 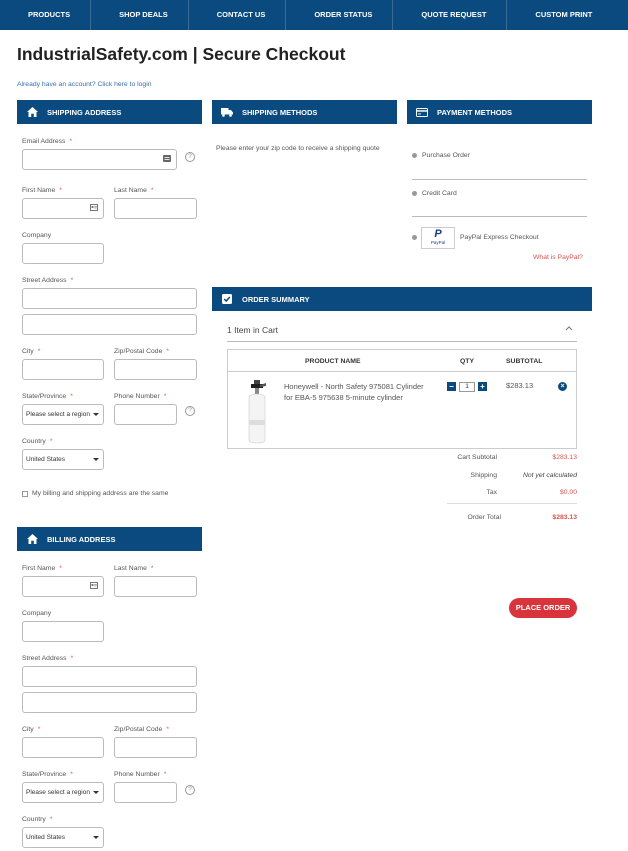 I want to click on same-address-checkbox, so click(x=25, y=494).